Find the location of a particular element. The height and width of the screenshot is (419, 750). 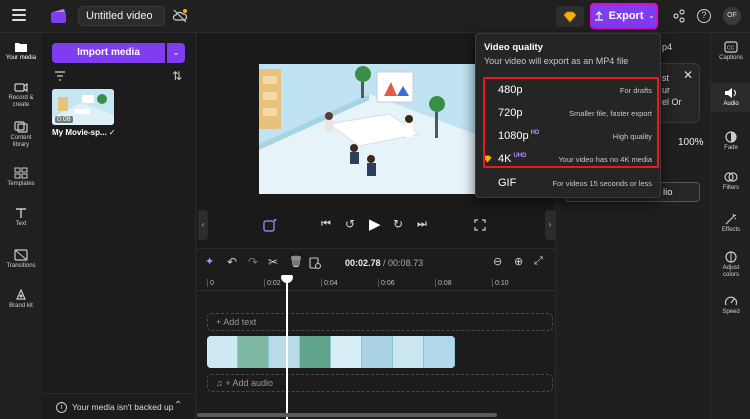

menu-title: Video quality is located at coordinates (513, 47).